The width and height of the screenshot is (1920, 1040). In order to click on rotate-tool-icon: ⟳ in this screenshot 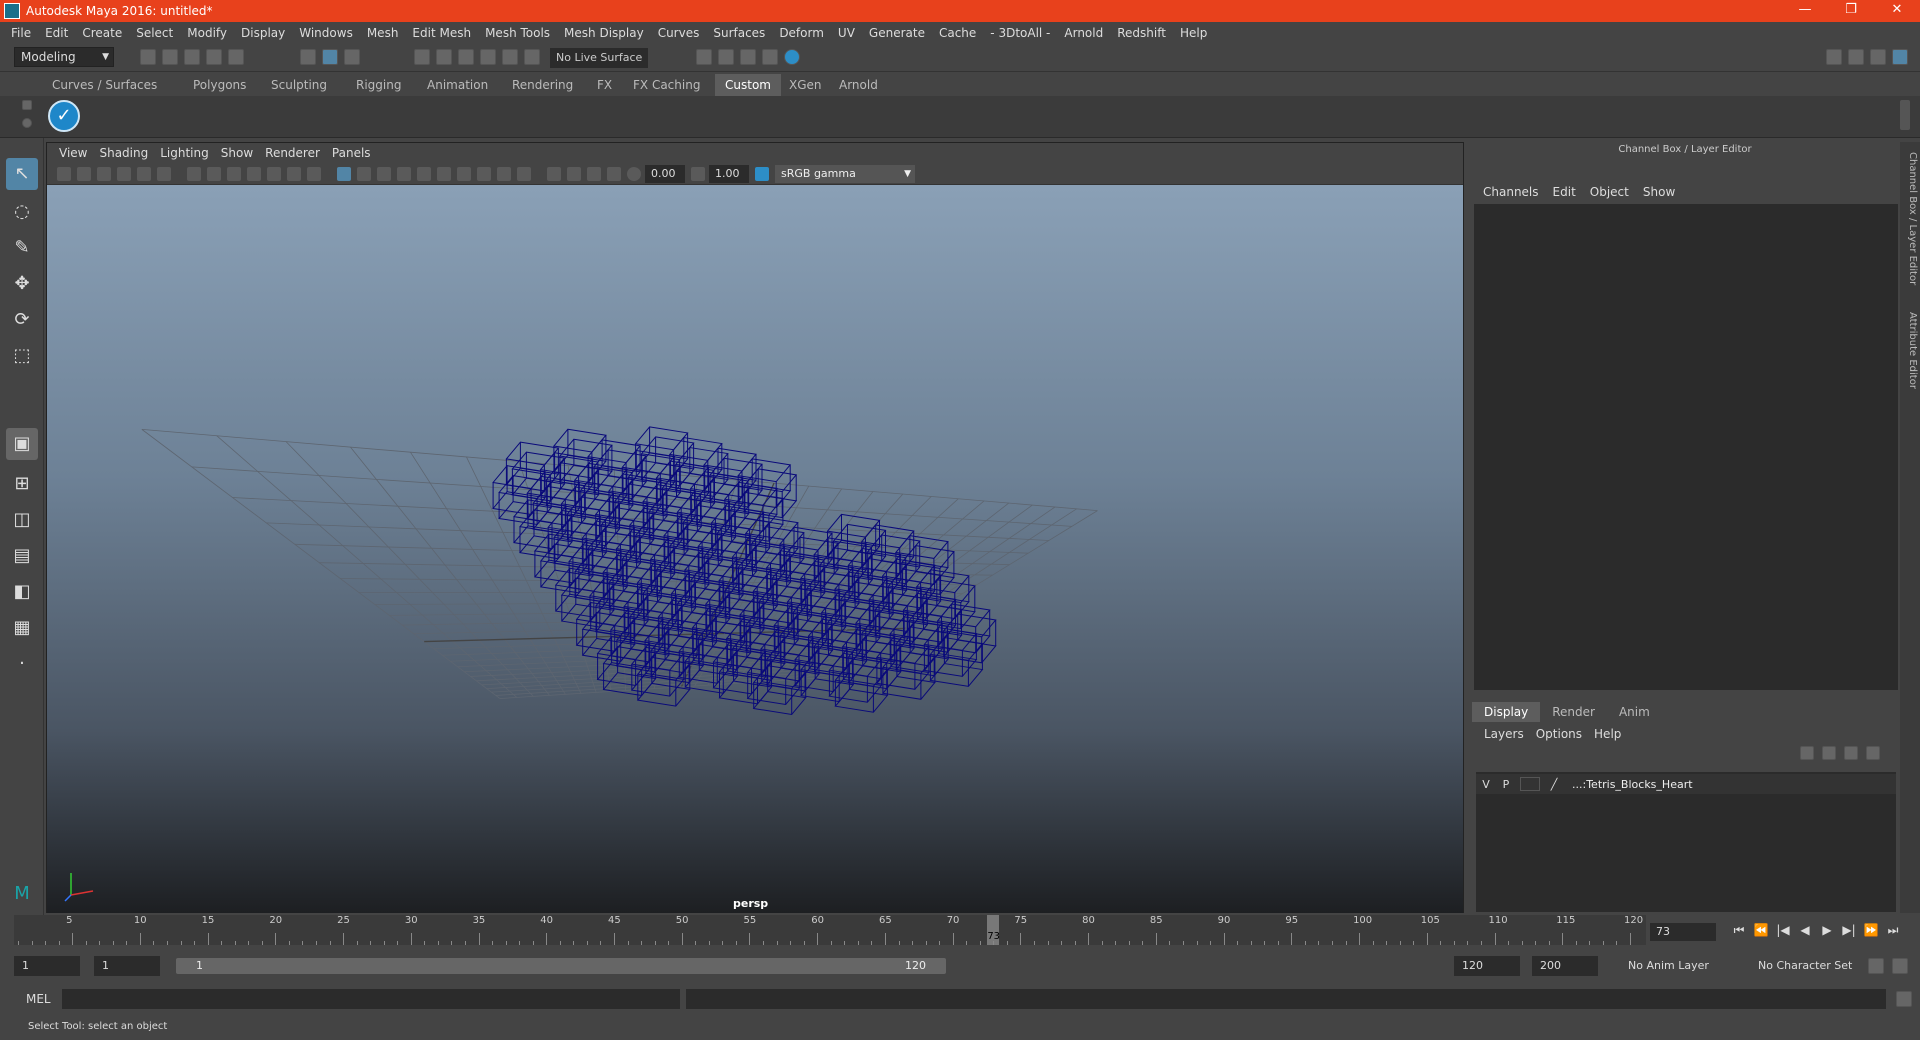, I will do `click(22, 320)`.